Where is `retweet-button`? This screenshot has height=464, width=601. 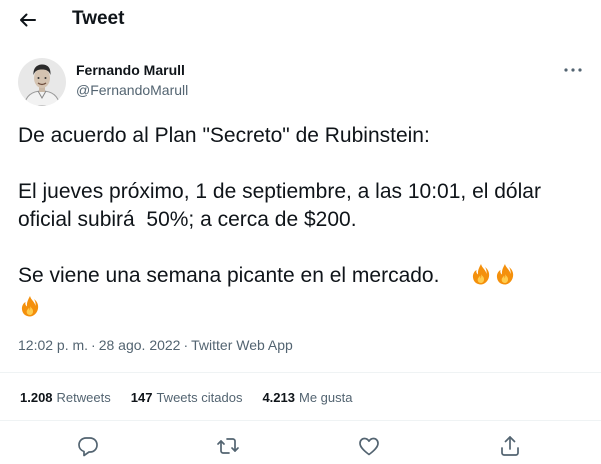 retweet-button is located at coordinates (228, 446).